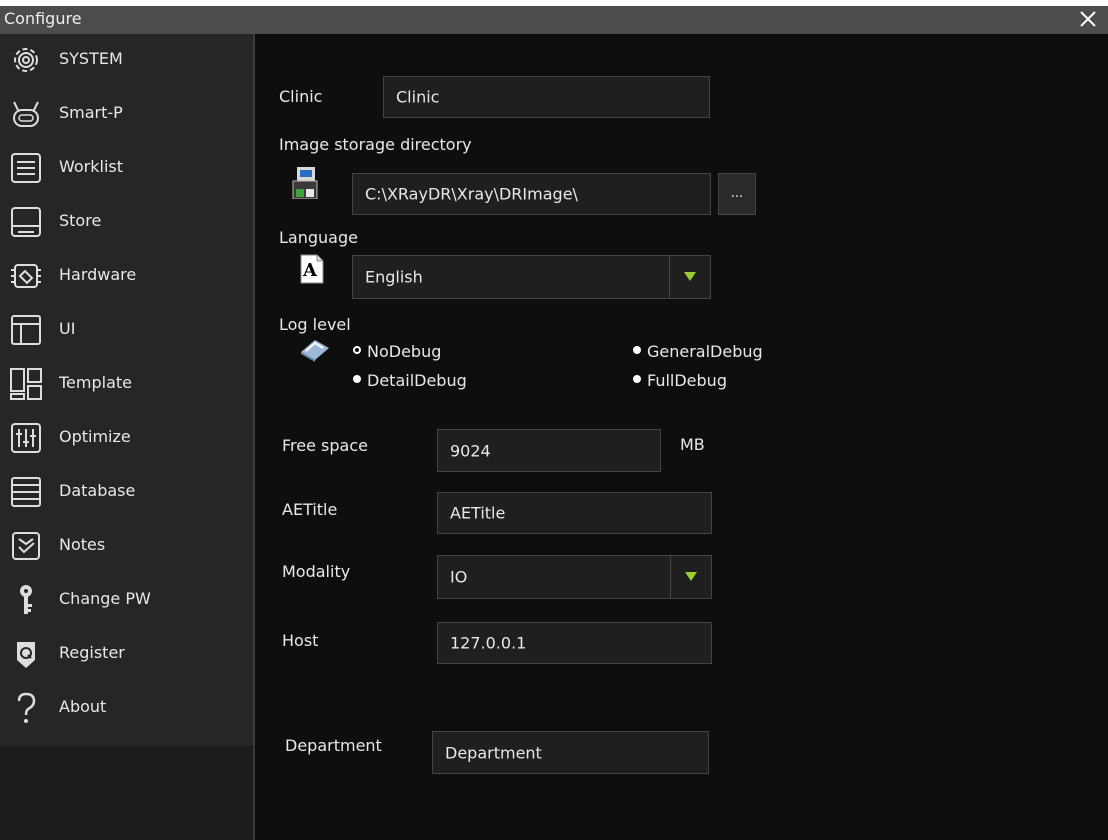 This screenshot has height=840, width=1108. What do you see at coordinates (307, 185) in the screenshot?
I see `floppy-disk-icon` at bounding box center [307, 185].